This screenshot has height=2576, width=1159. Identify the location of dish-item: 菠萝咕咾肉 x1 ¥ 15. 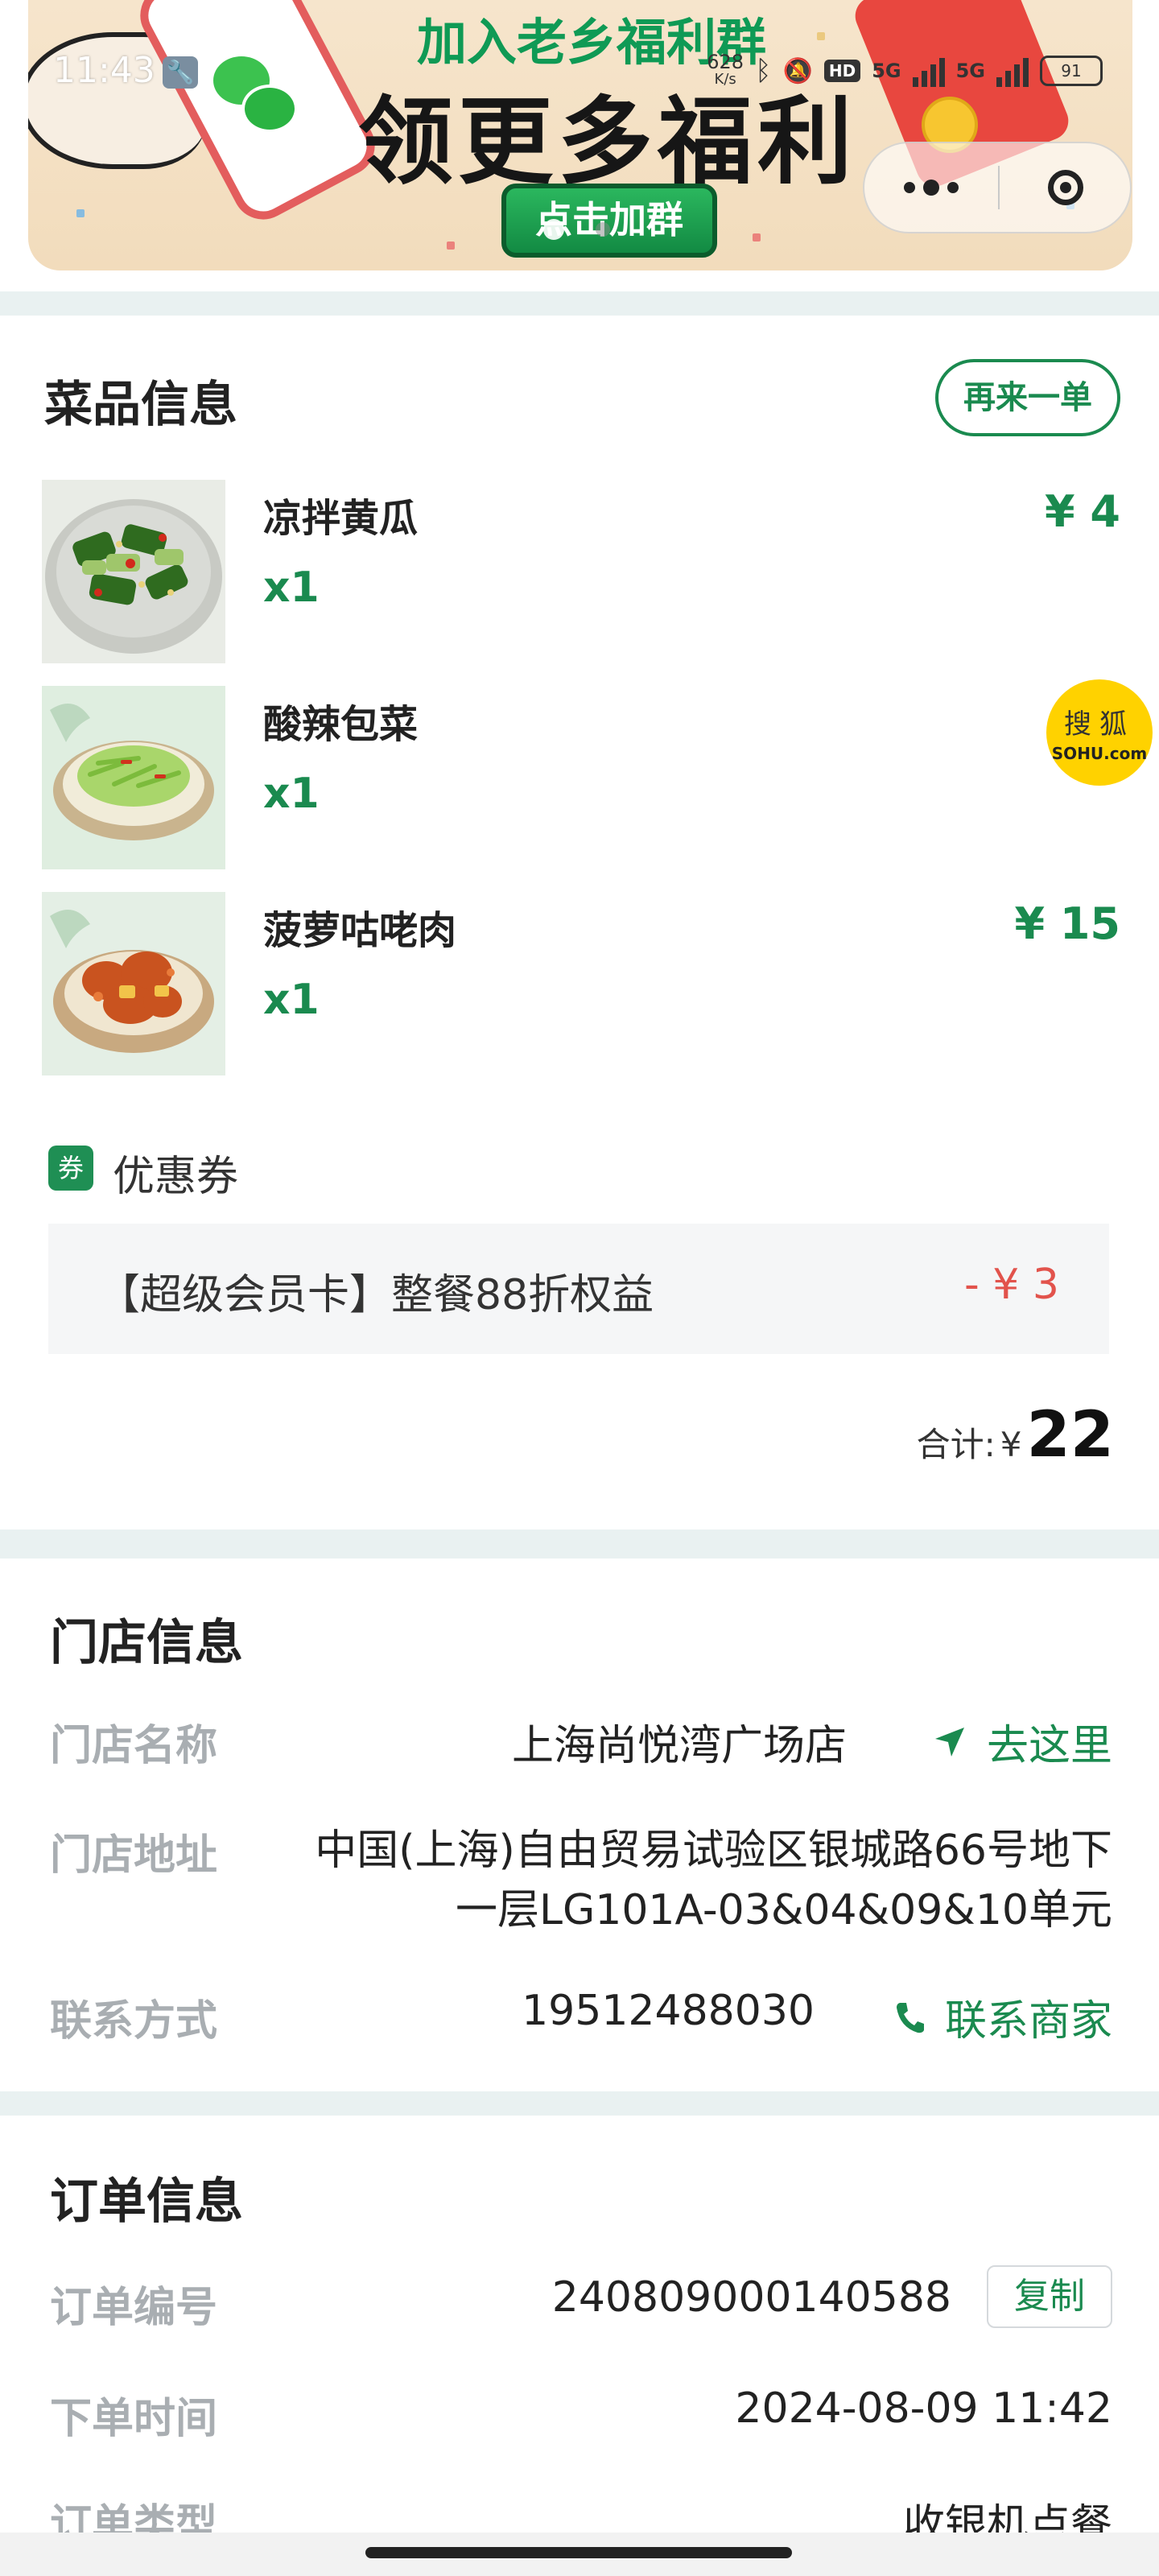
(581, 983).